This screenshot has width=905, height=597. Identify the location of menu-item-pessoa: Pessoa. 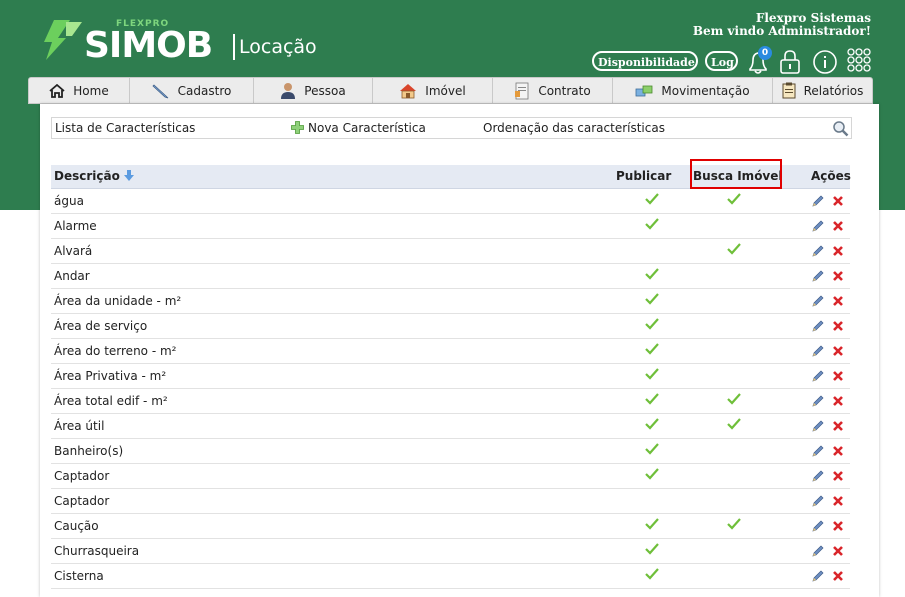
(313, 90).